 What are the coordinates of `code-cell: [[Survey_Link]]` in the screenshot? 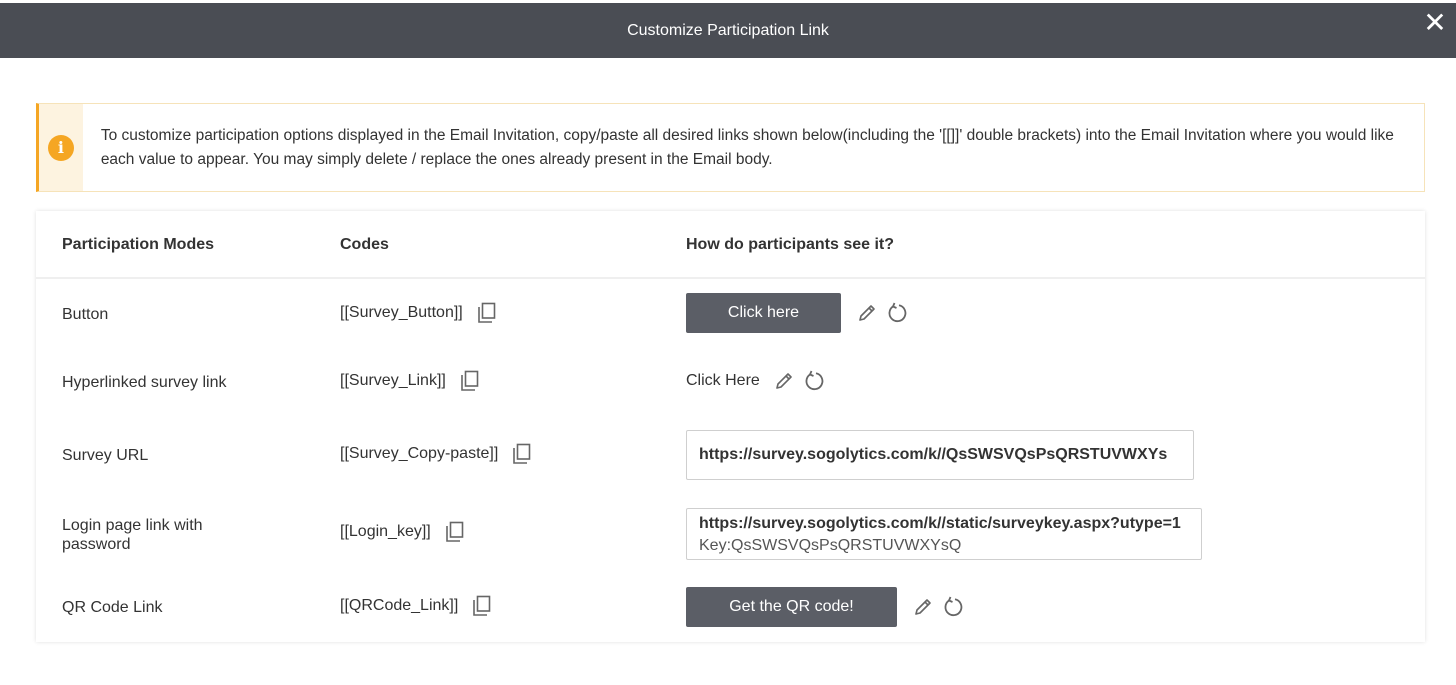 It's located at (411, 381).